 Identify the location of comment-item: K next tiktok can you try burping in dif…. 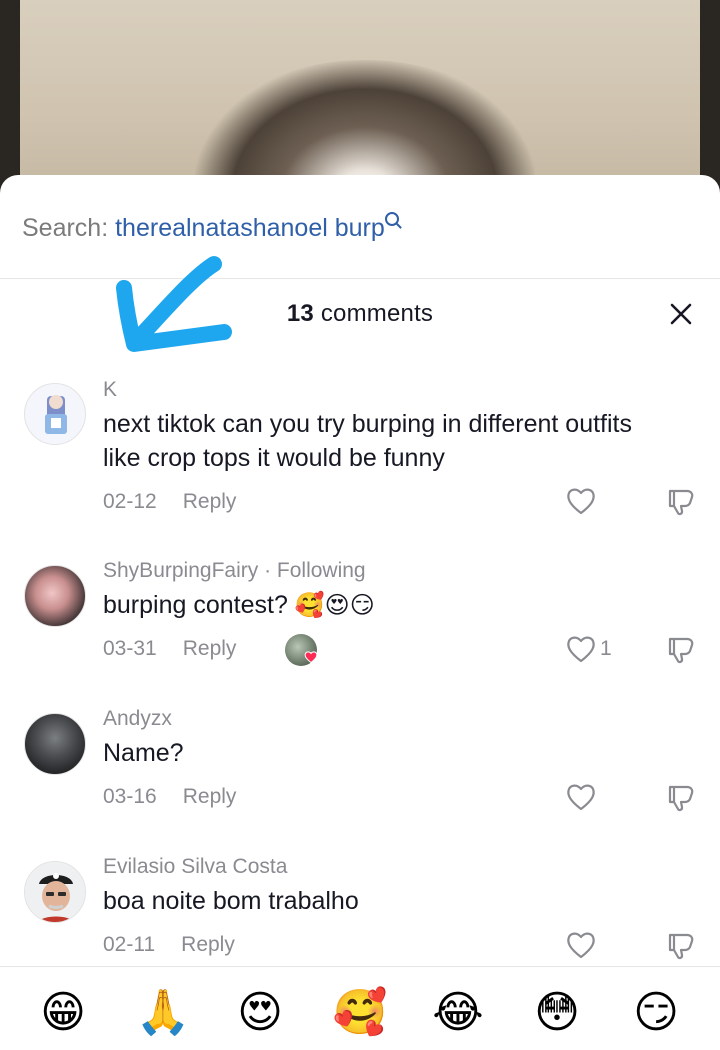
(360, 443).